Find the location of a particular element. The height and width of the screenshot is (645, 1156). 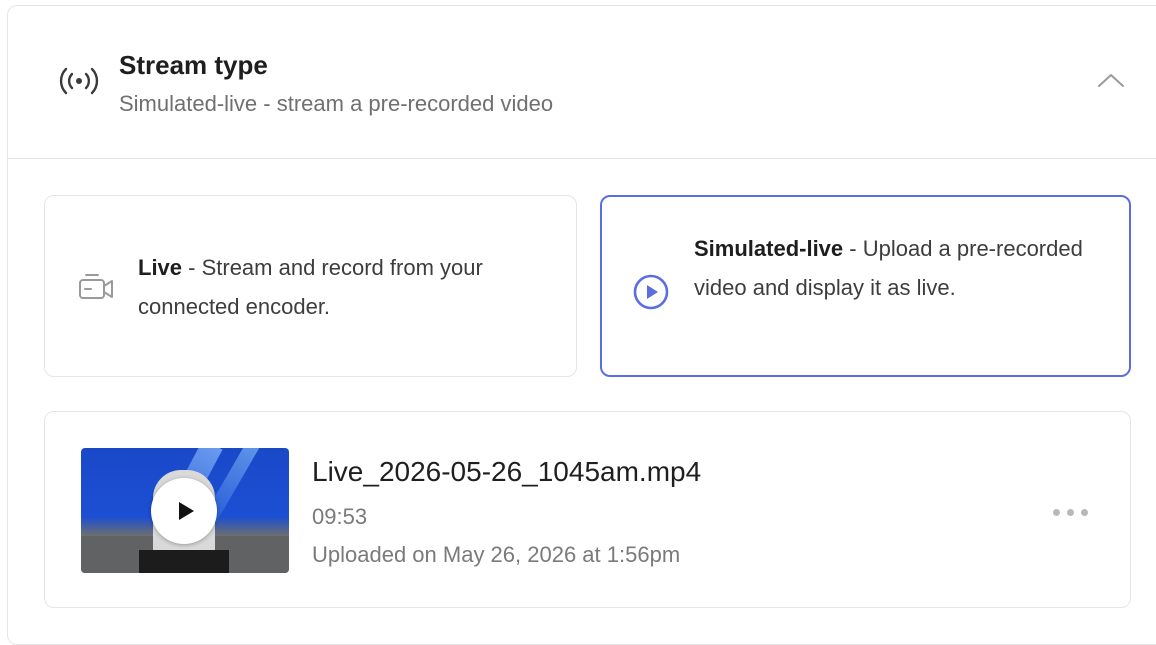

camera-icon is located at coordinates (96, 286).